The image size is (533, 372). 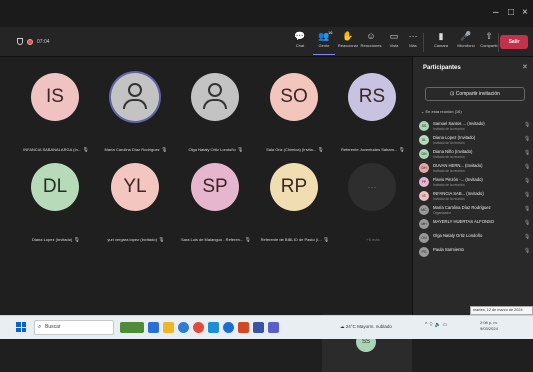 What do you see at coordinates (300, 42) in the screenshot?
I see `toolbar-chat-button: 💬 Chat` at bounding box center [300, 42].